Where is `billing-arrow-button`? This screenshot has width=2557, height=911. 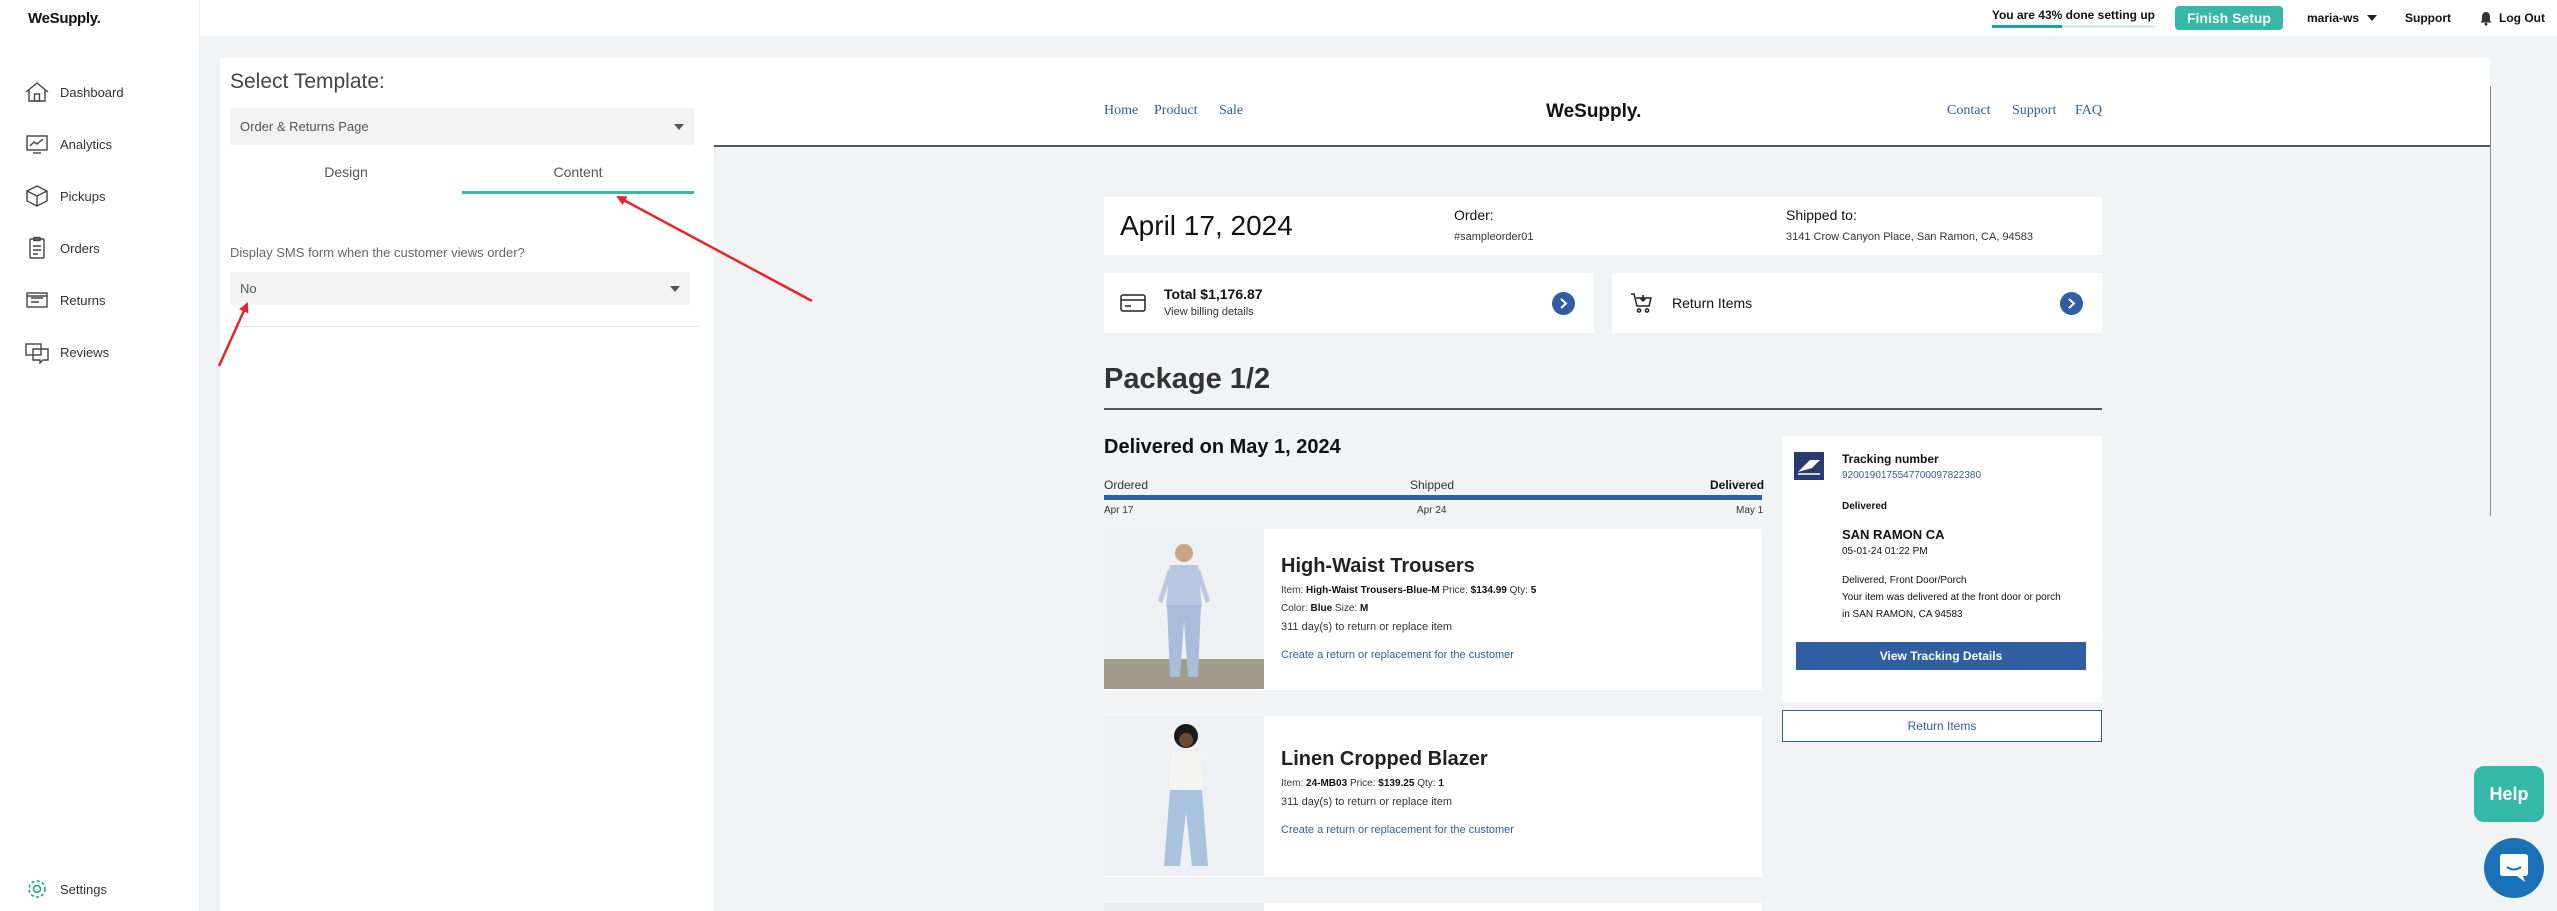
billing-arrow-button is located at coordinates (1563, 303).